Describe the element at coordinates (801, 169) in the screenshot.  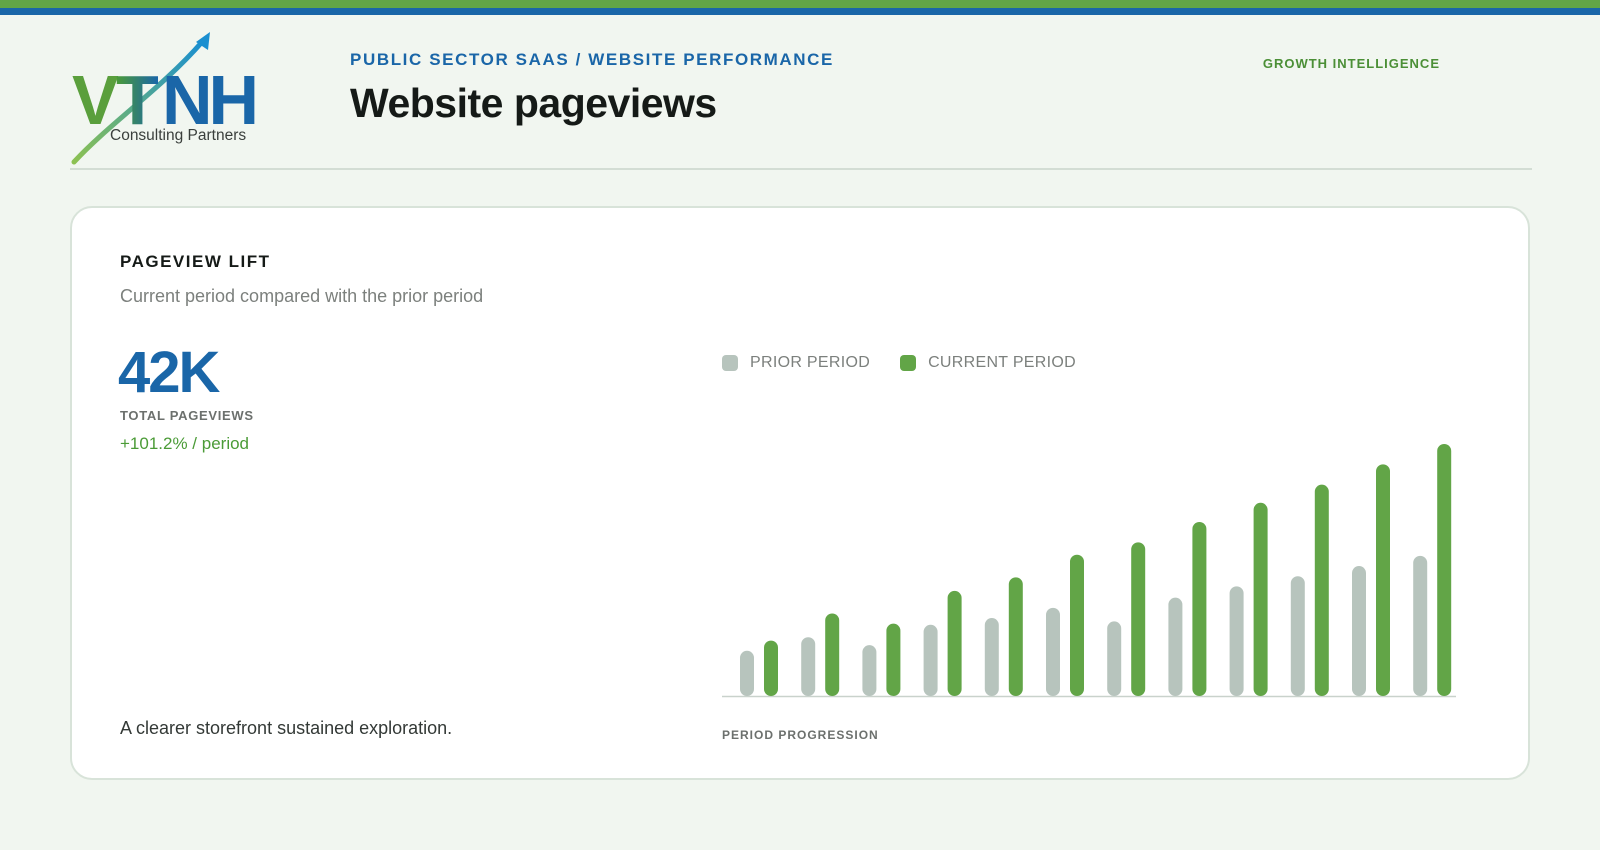
I see `header-divider` at that location.